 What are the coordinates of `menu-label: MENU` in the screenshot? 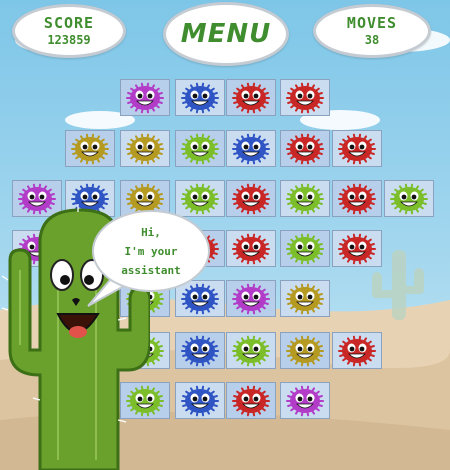 It's located at (226, 34).